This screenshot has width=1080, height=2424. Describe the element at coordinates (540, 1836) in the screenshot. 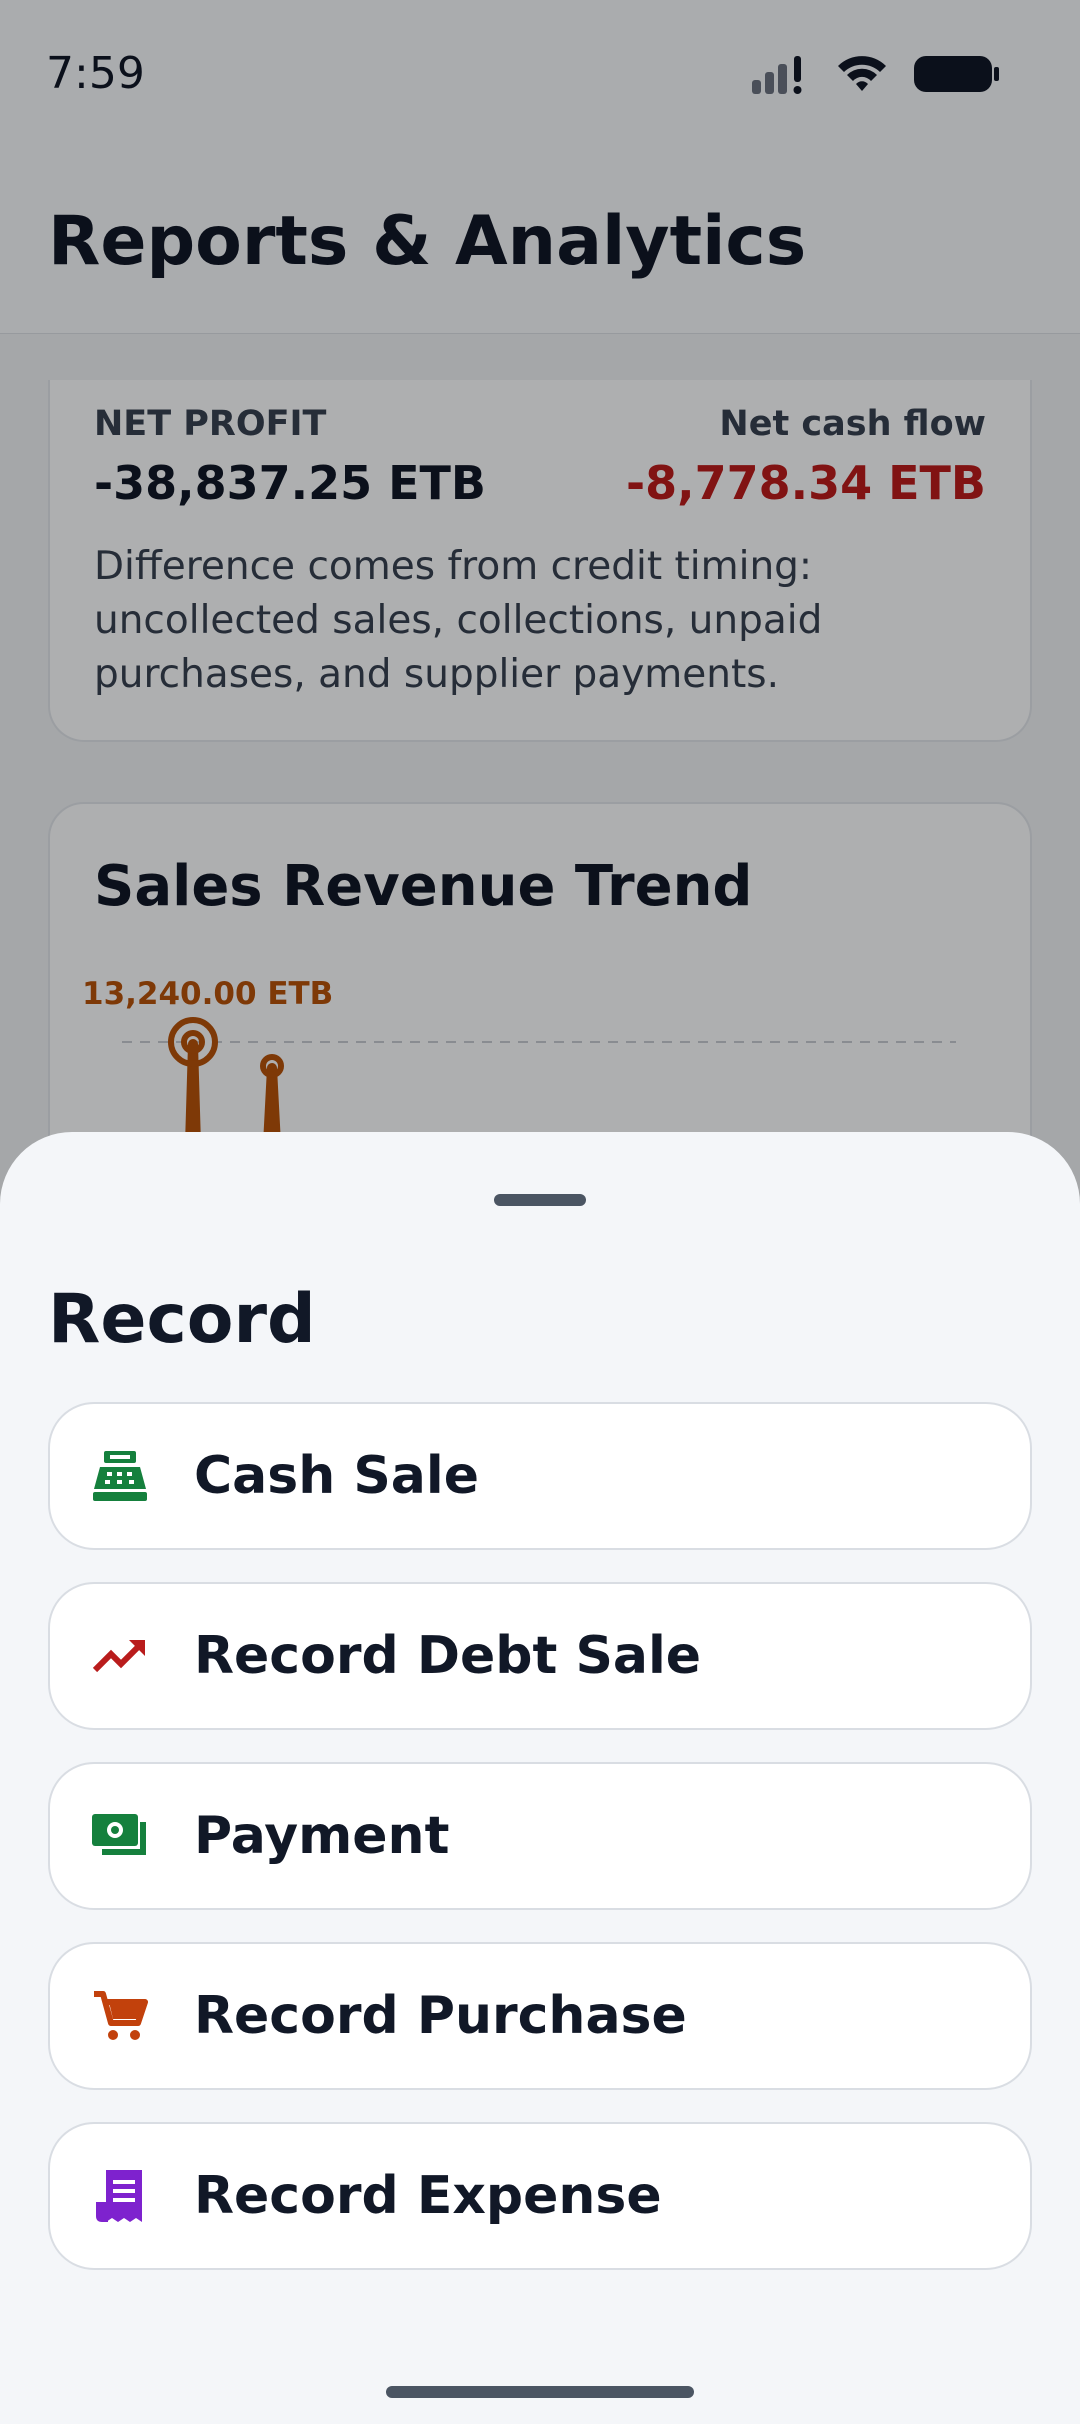

I see `payment-button: Payment` at that location.